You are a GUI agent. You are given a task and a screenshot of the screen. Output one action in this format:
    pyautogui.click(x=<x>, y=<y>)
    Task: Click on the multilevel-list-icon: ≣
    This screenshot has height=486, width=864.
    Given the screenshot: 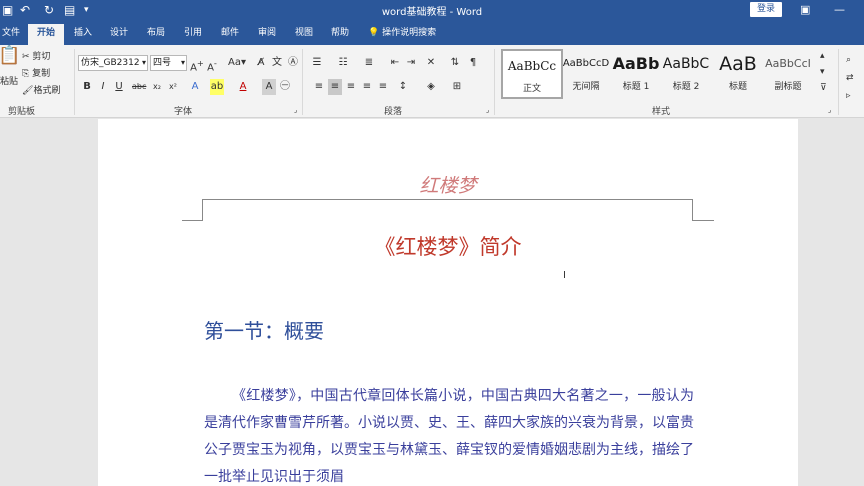 What is the action you would take?
    pyautogui.click(x=369, y=63)
    